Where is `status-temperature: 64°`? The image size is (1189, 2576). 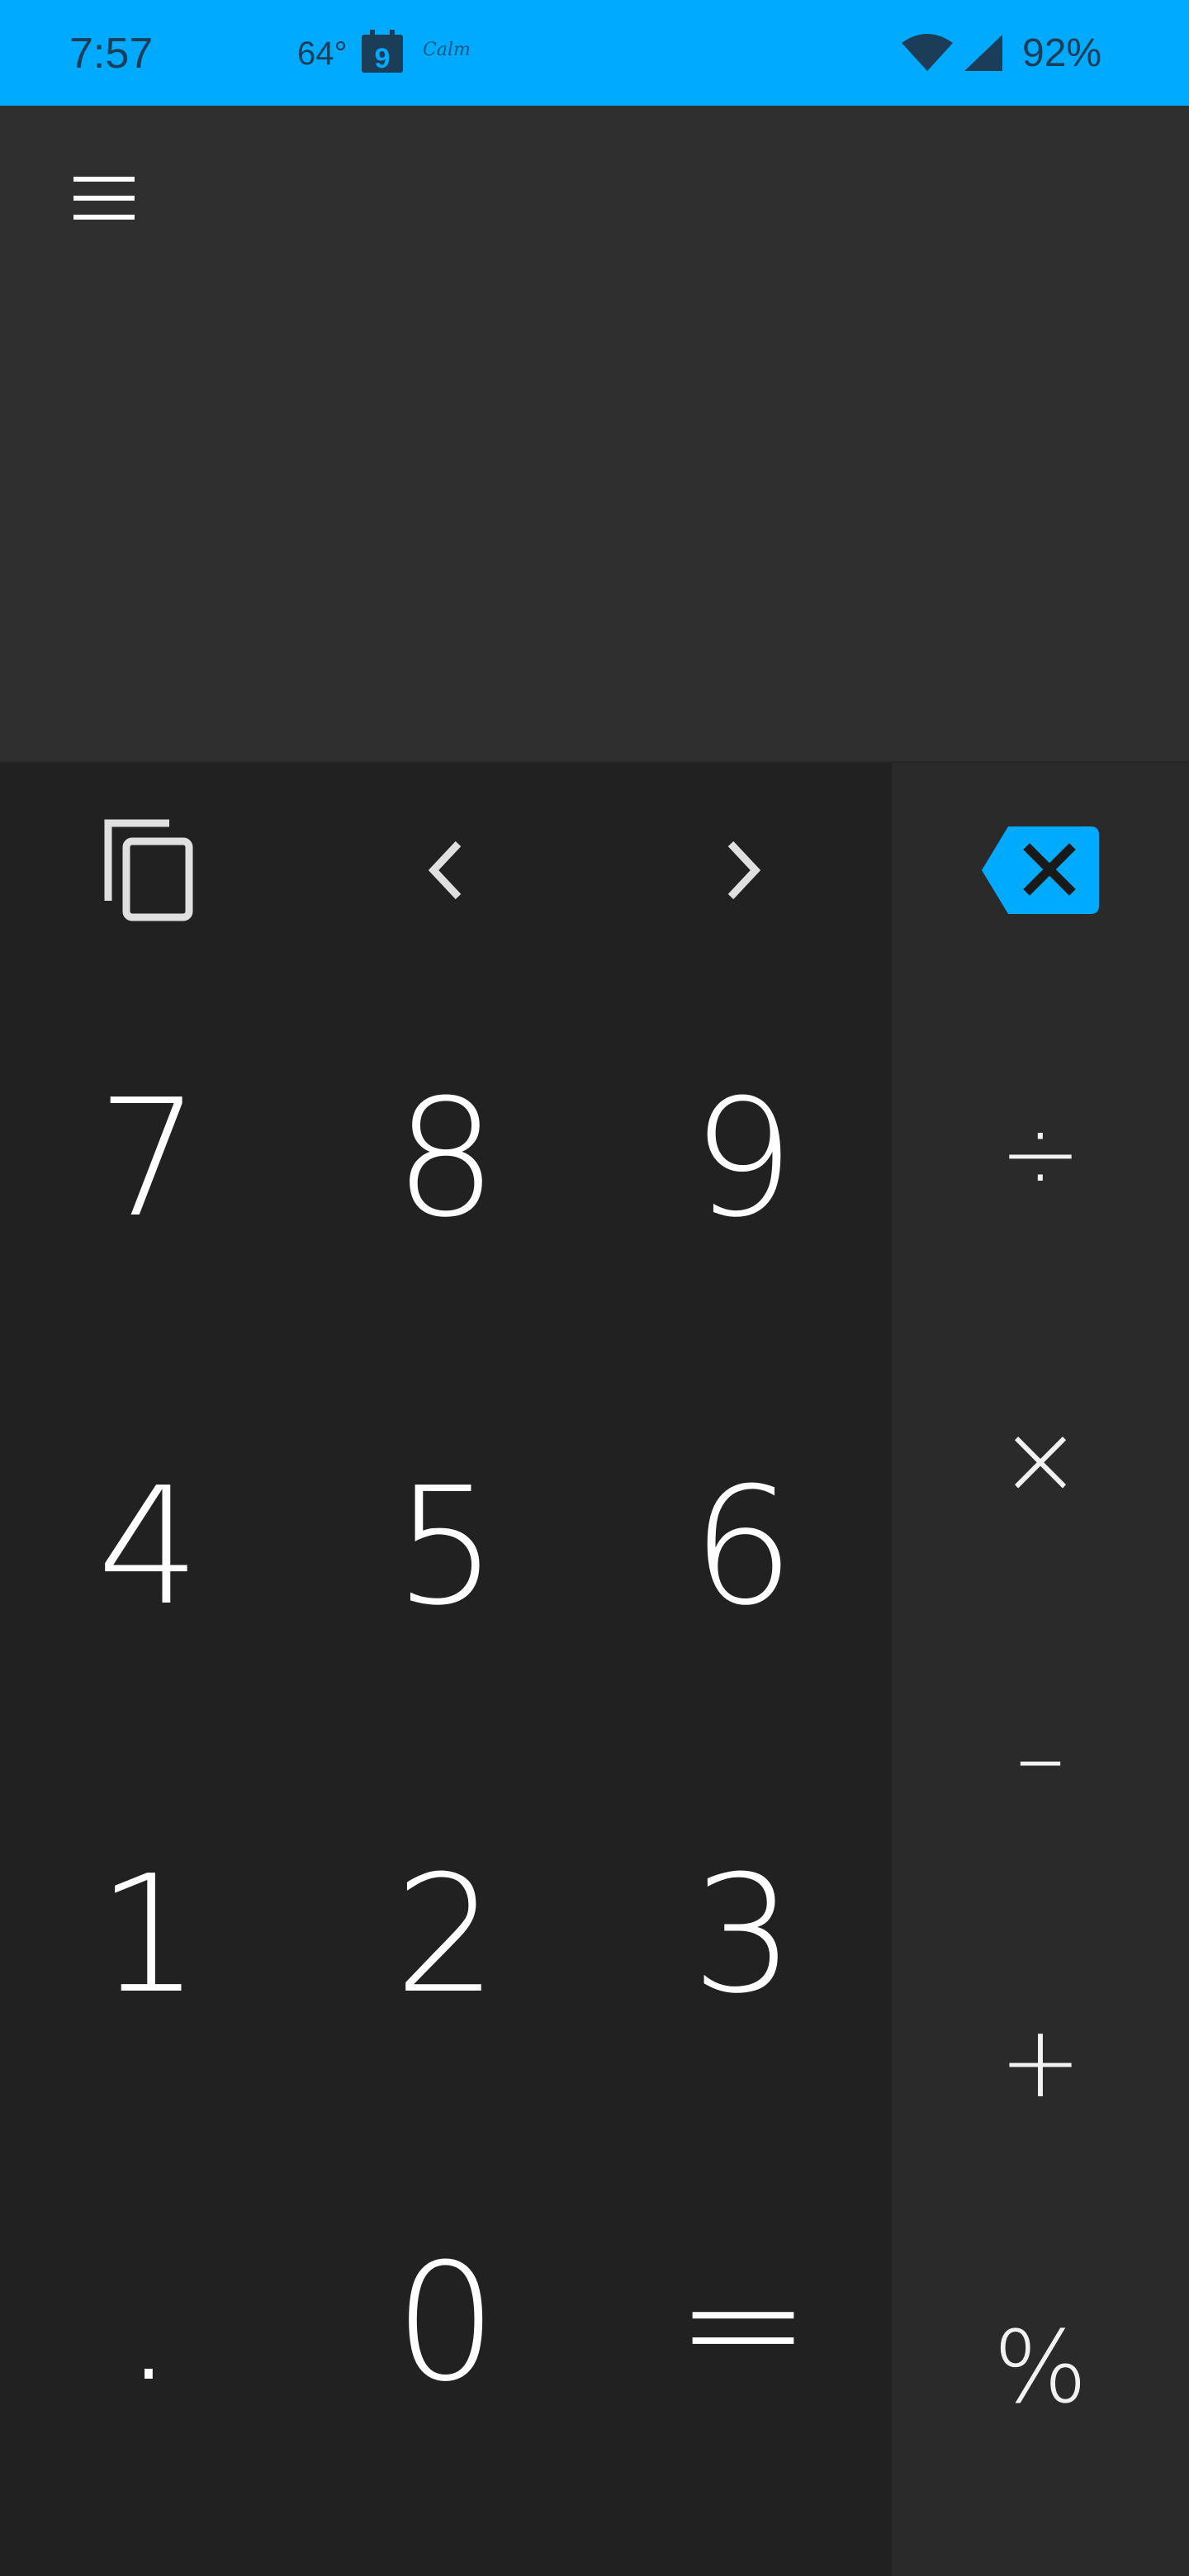 status-temperature: 64° is located at coordinates (322, 54).